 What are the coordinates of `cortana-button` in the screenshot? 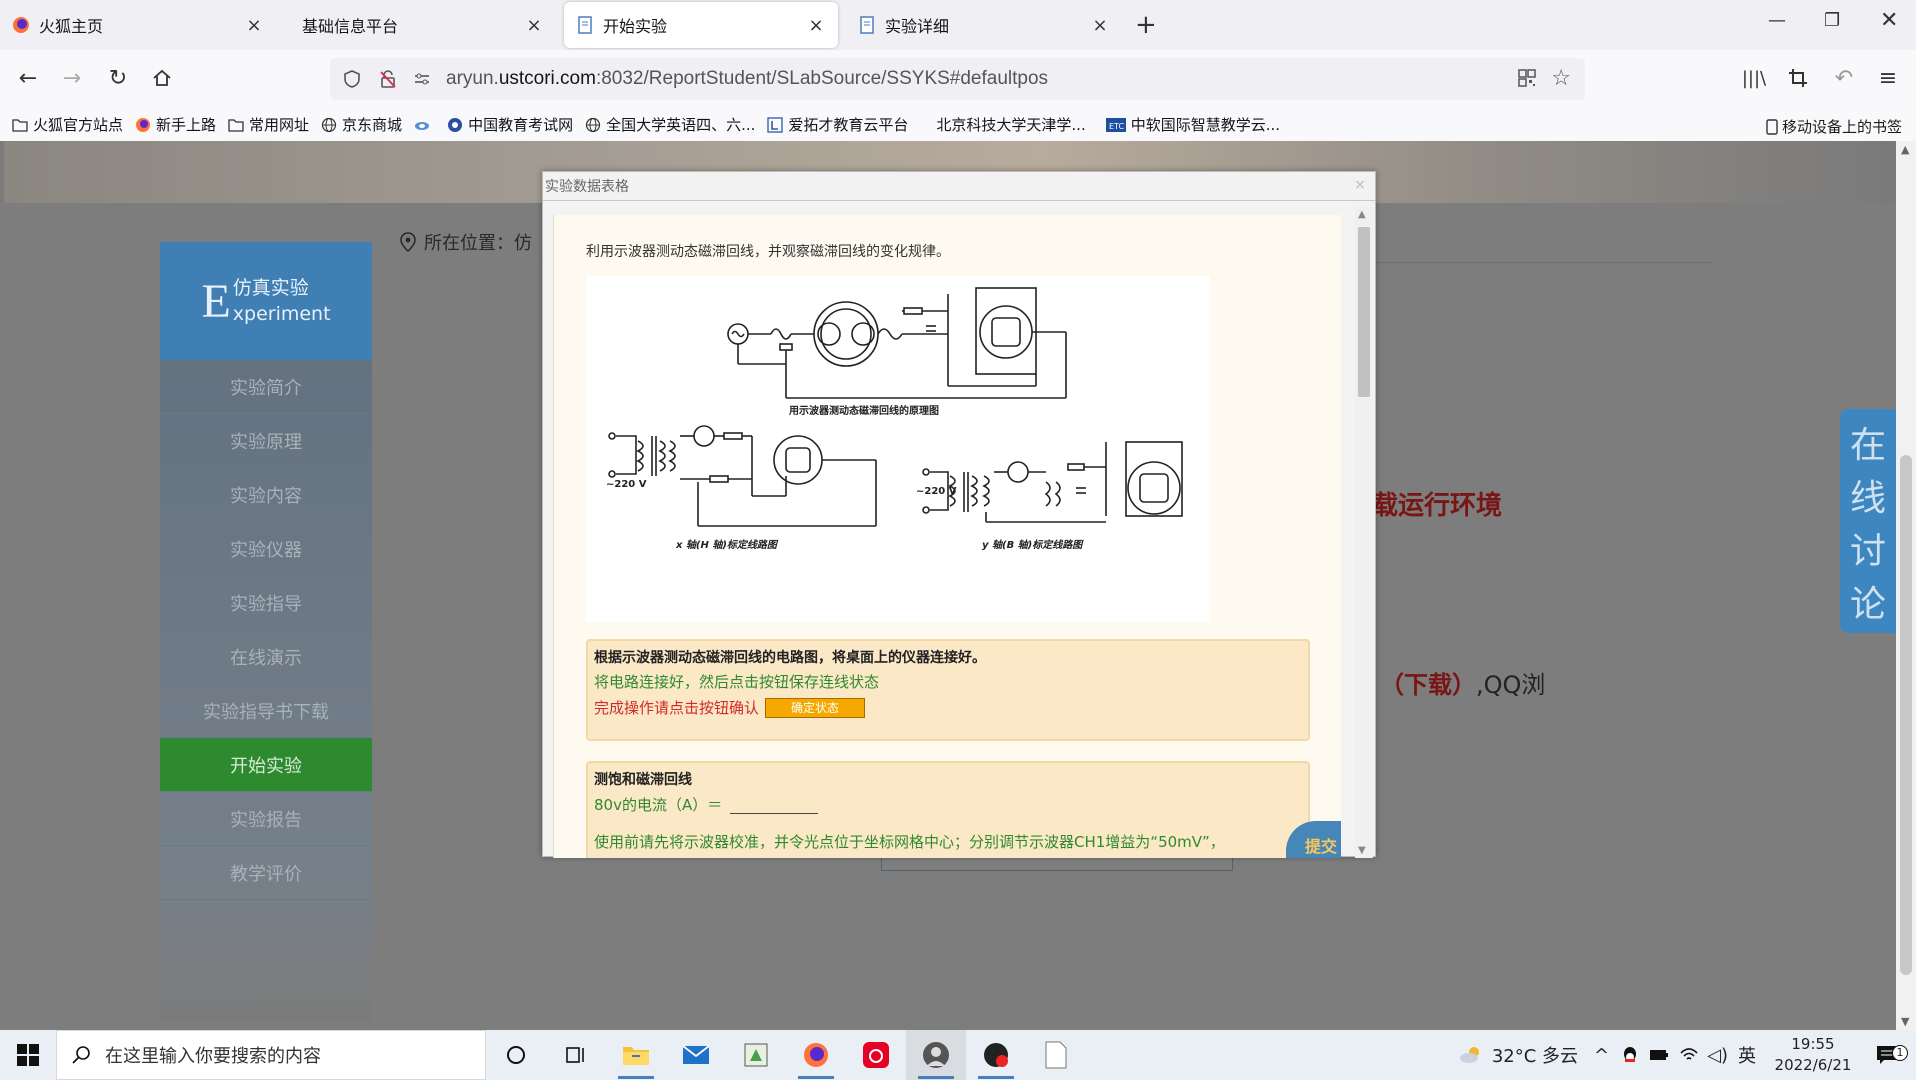 It's located at (516, 1055).